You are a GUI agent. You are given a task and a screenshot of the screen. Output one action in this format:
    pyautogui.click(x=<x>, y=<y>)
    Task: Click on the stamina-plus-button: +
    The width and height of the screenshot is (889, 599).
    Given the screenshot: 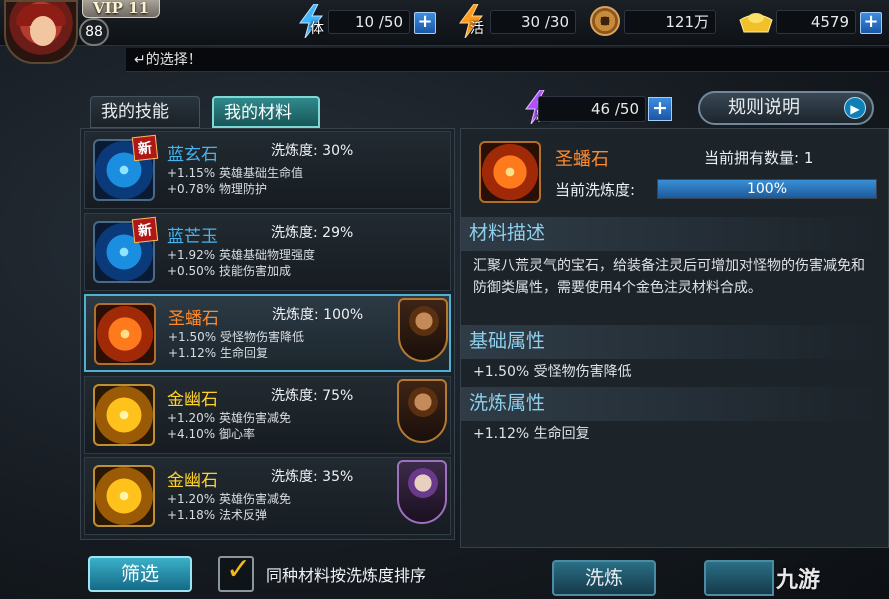 What is the action you would take?
    pyautogui.click(x=425, y=23)
    